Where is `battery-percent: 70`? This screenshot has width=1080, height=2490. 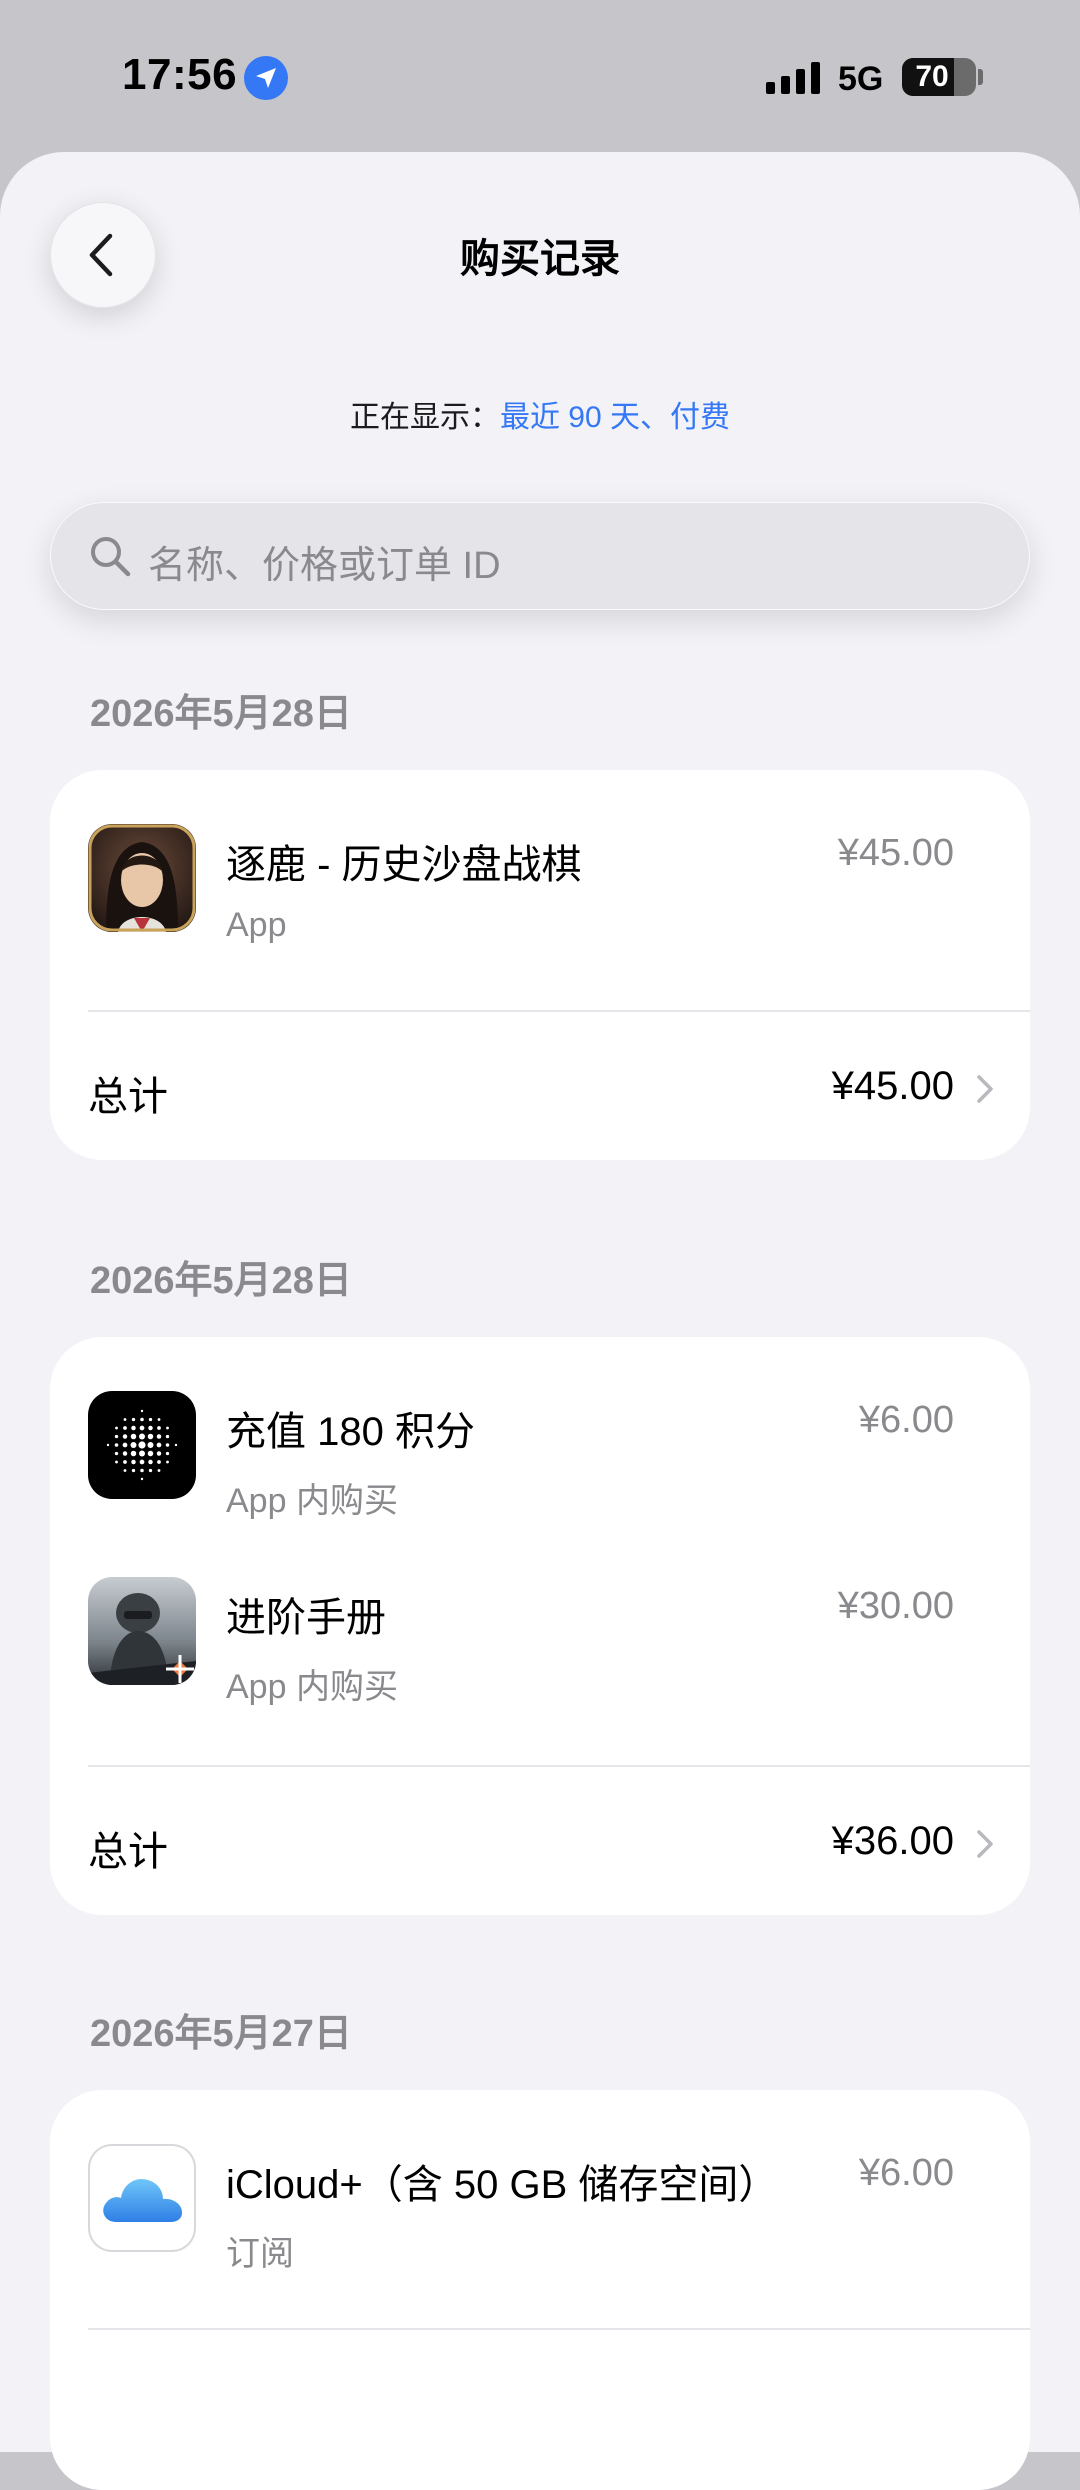
battery-percent: 70 is located at coordinates (932, 76).